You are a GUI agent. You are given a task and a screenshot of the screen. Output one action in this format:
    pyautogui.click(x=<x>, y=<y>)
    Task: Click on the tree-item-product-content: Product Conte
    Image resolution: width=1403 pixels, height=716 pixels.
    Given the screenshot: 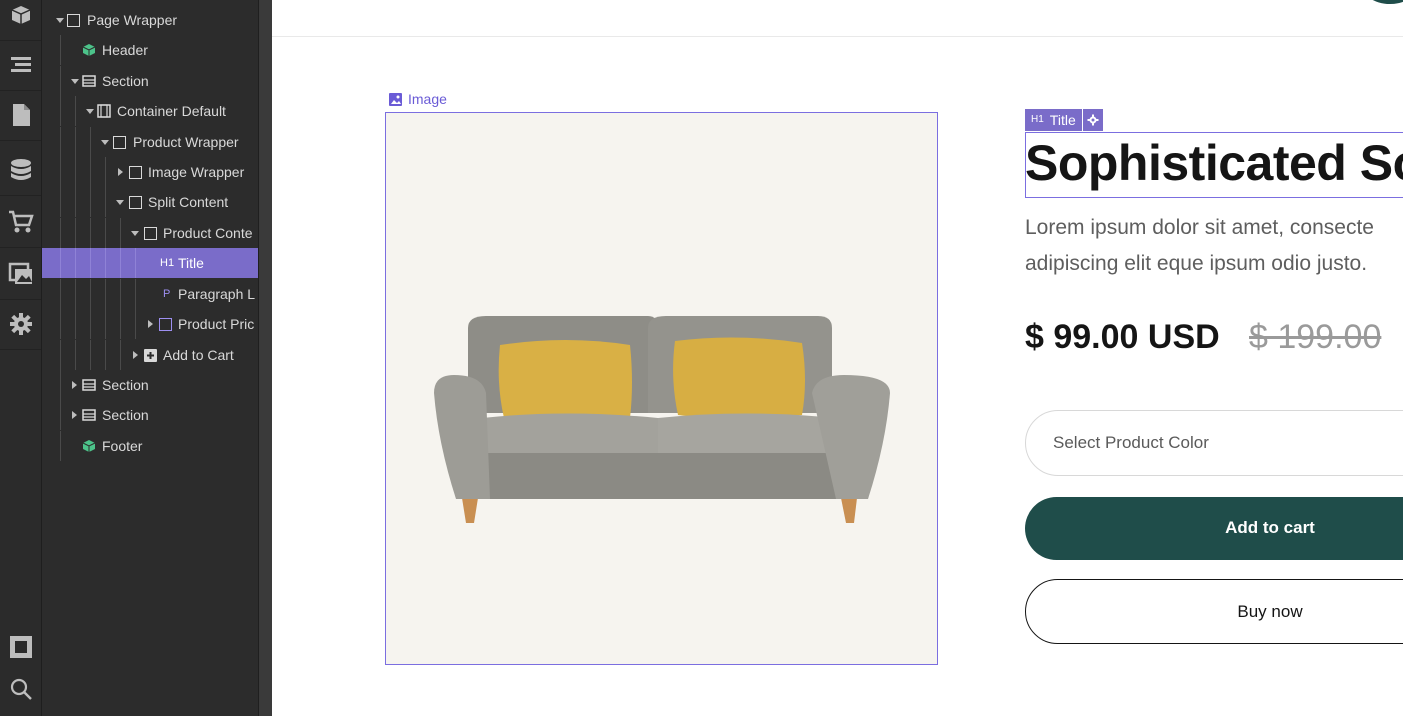 What is the action you would take?
    pyautogui.click(x=150, y=233)
    